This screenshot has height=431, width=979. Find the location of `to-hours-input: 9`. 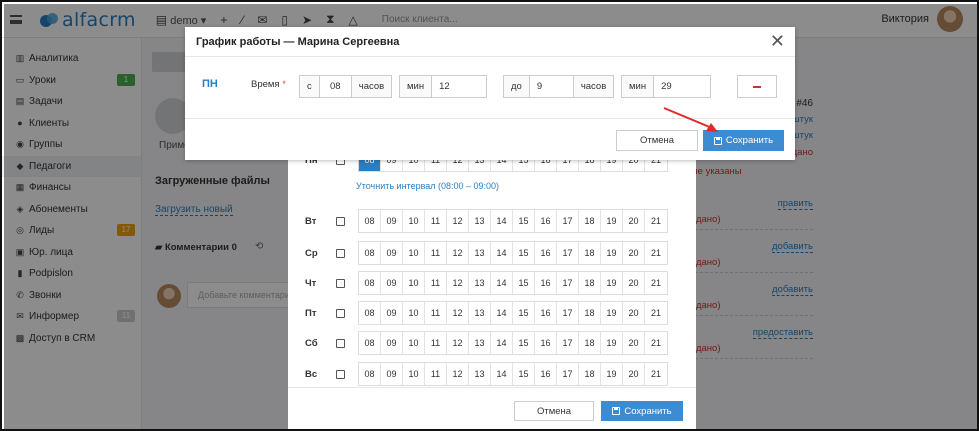

to-hours-input: 9 is located at coordinates (551, 86).